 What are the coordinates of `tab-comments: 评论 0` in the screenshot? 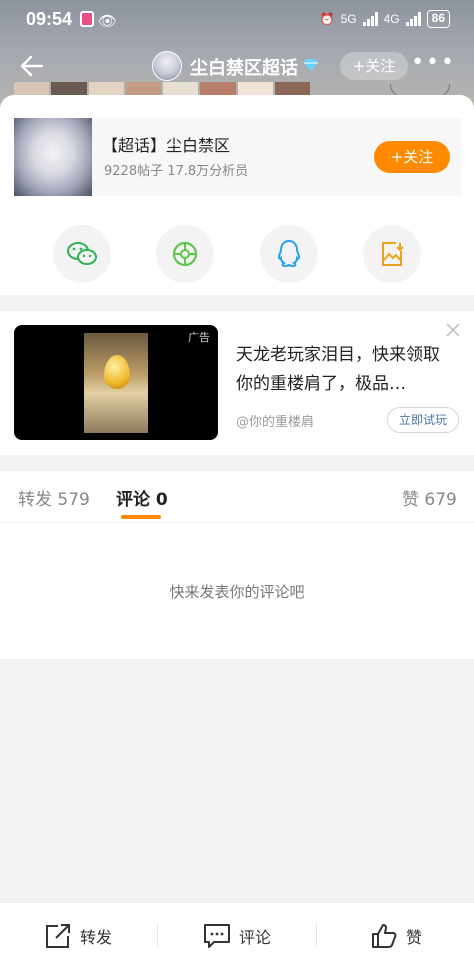 It's located at (142, 497).